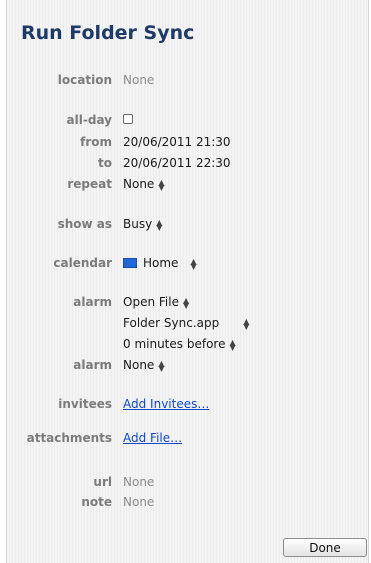  I want to click on done-button: Done, so click(325, 547).